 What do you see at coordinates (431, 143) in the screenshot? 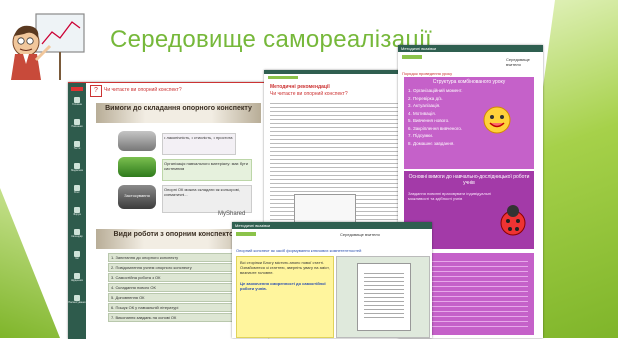
I see `list-item: 8. Домашнє завдання.` at bounding box center [431, 143].